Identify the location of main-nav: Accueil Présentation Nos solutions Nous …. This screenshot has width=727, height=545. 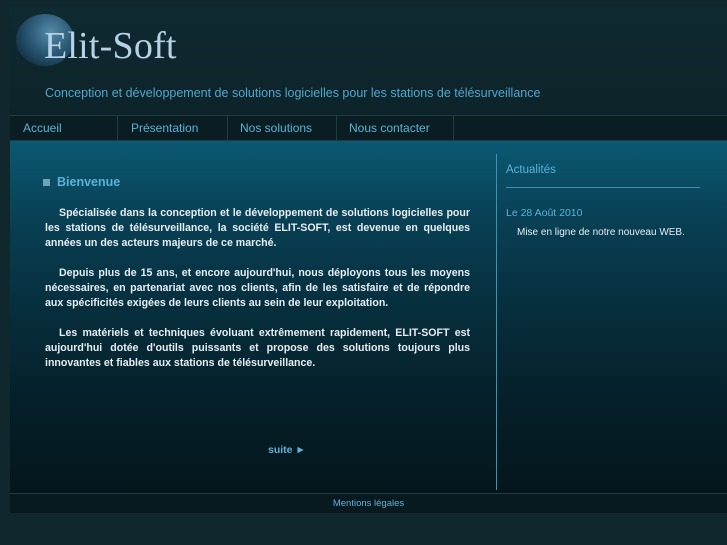
(368, 128).